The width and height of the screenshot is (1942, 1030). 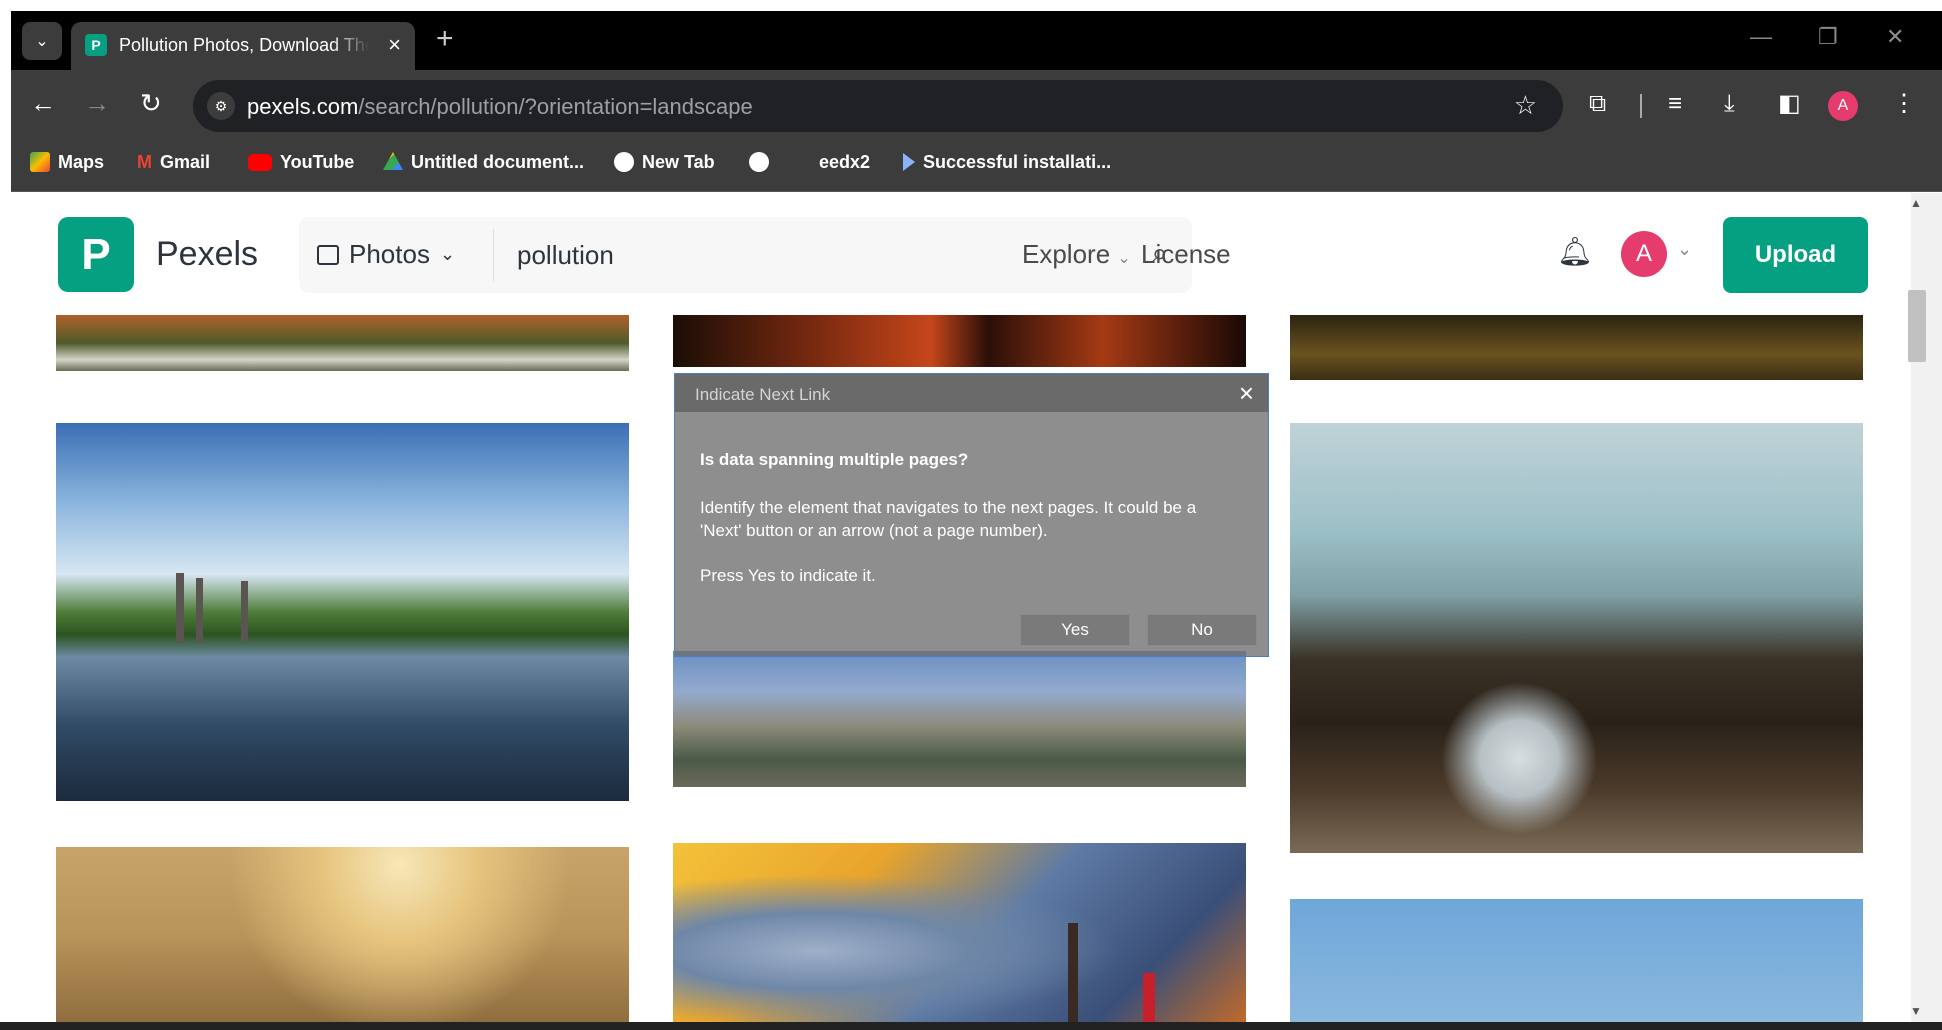 I want to click on browser-menu-icon: ⋮, so click(x=1904, y=104).